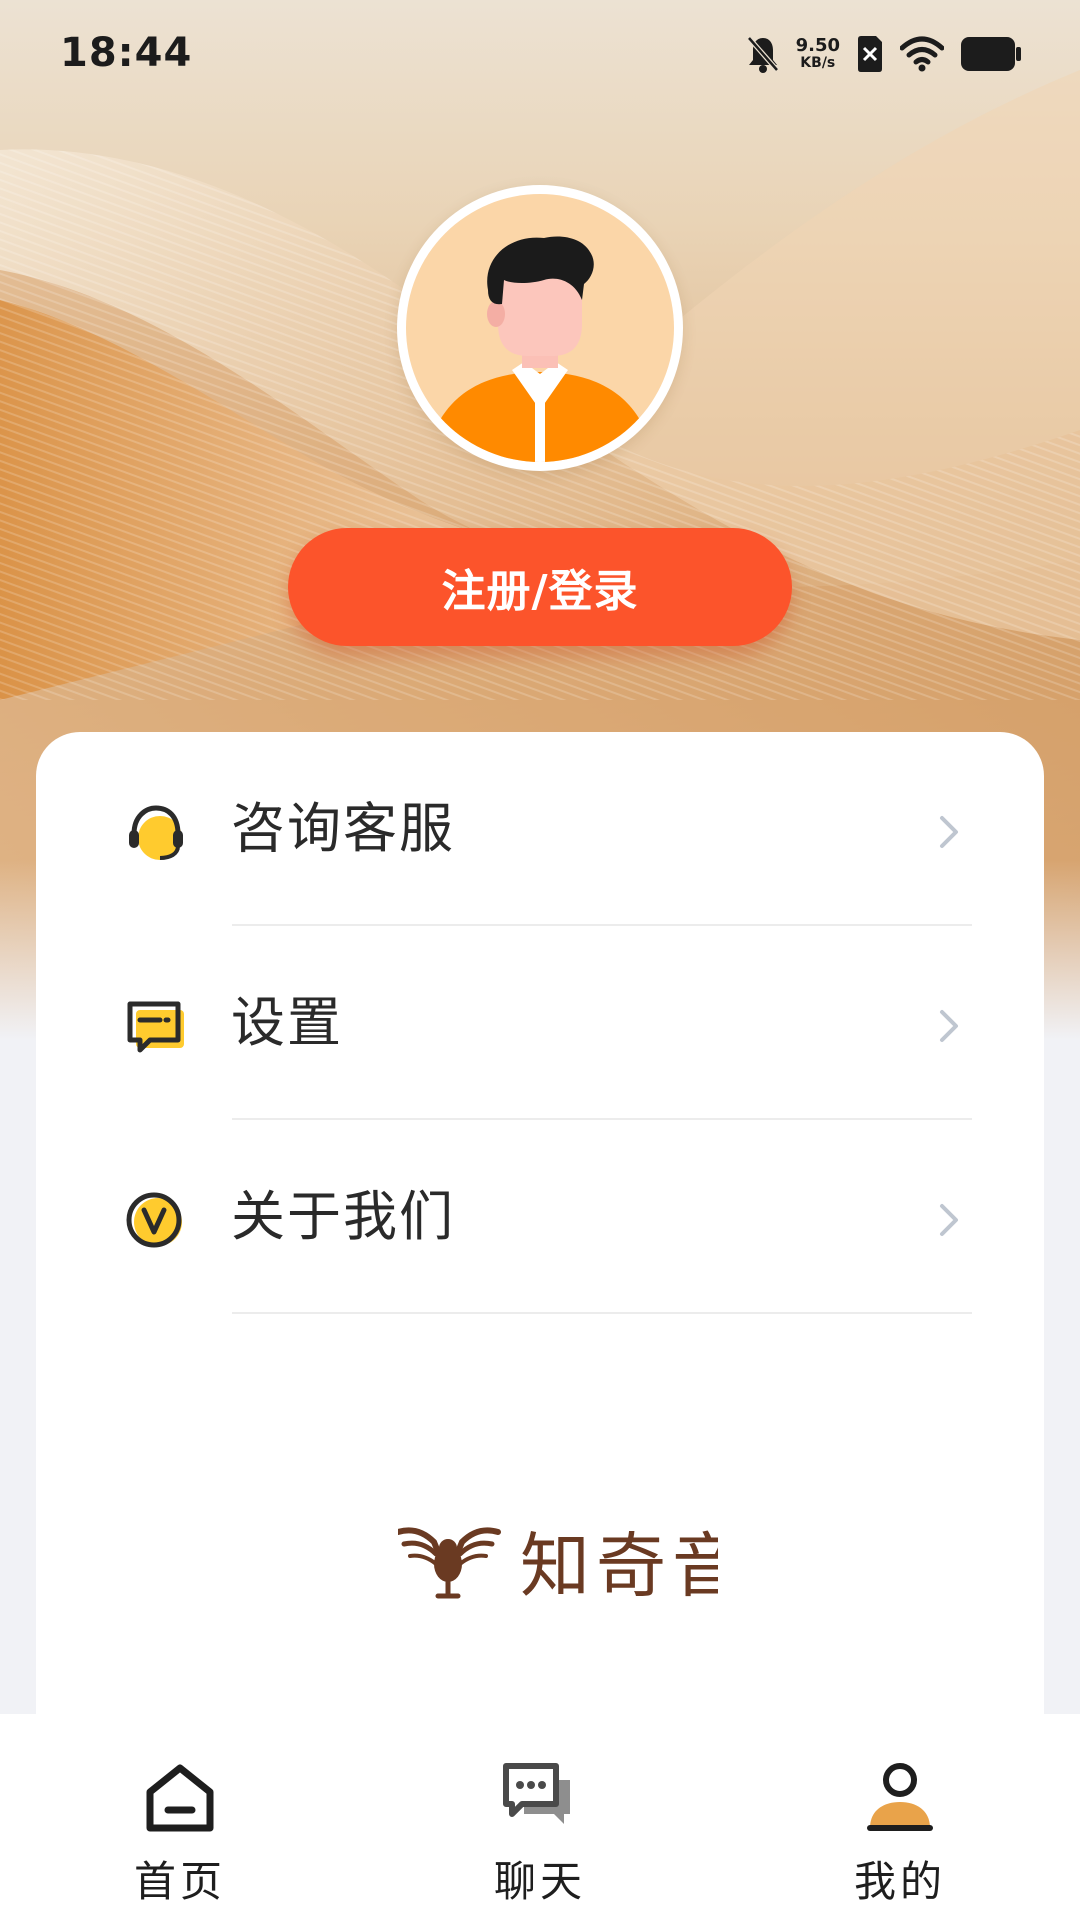  What do you see at coordinates (540, 587) in the screenshot?
I see `login-register-button: 注册/登录` at bounding box center [540, 587].